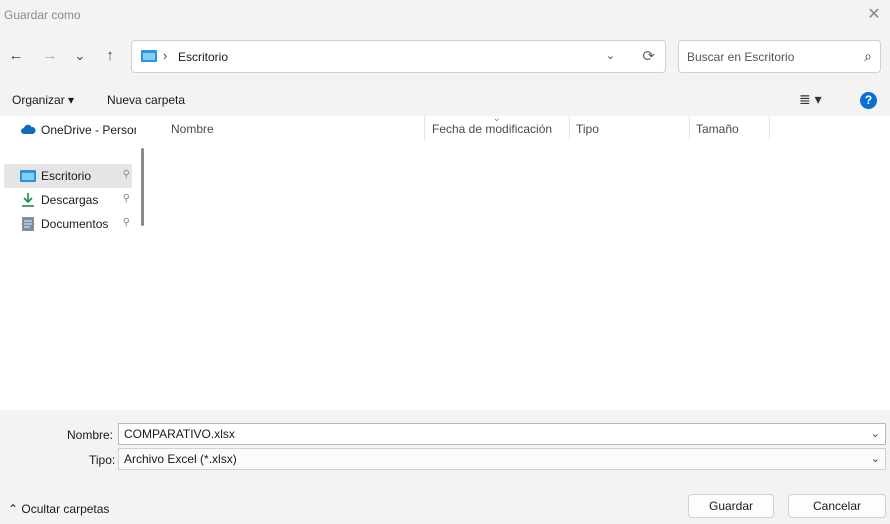  What do you see at coordinates (717, 129) in the screenshot?
I see `column-header-size: Tamaño` at bounding box center [717, 129].